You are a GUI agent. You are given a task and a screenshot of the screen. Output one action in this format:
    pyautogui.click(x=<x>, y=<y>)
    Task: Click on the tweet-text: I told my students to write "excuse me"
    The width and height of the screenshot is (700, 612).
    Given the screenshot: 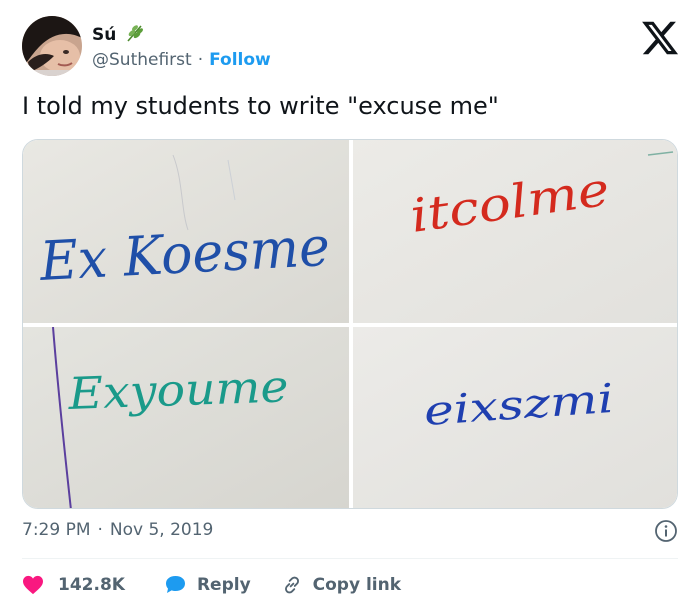 What is the action you would take?
    pyautogui.click(x=260, y=106)
    